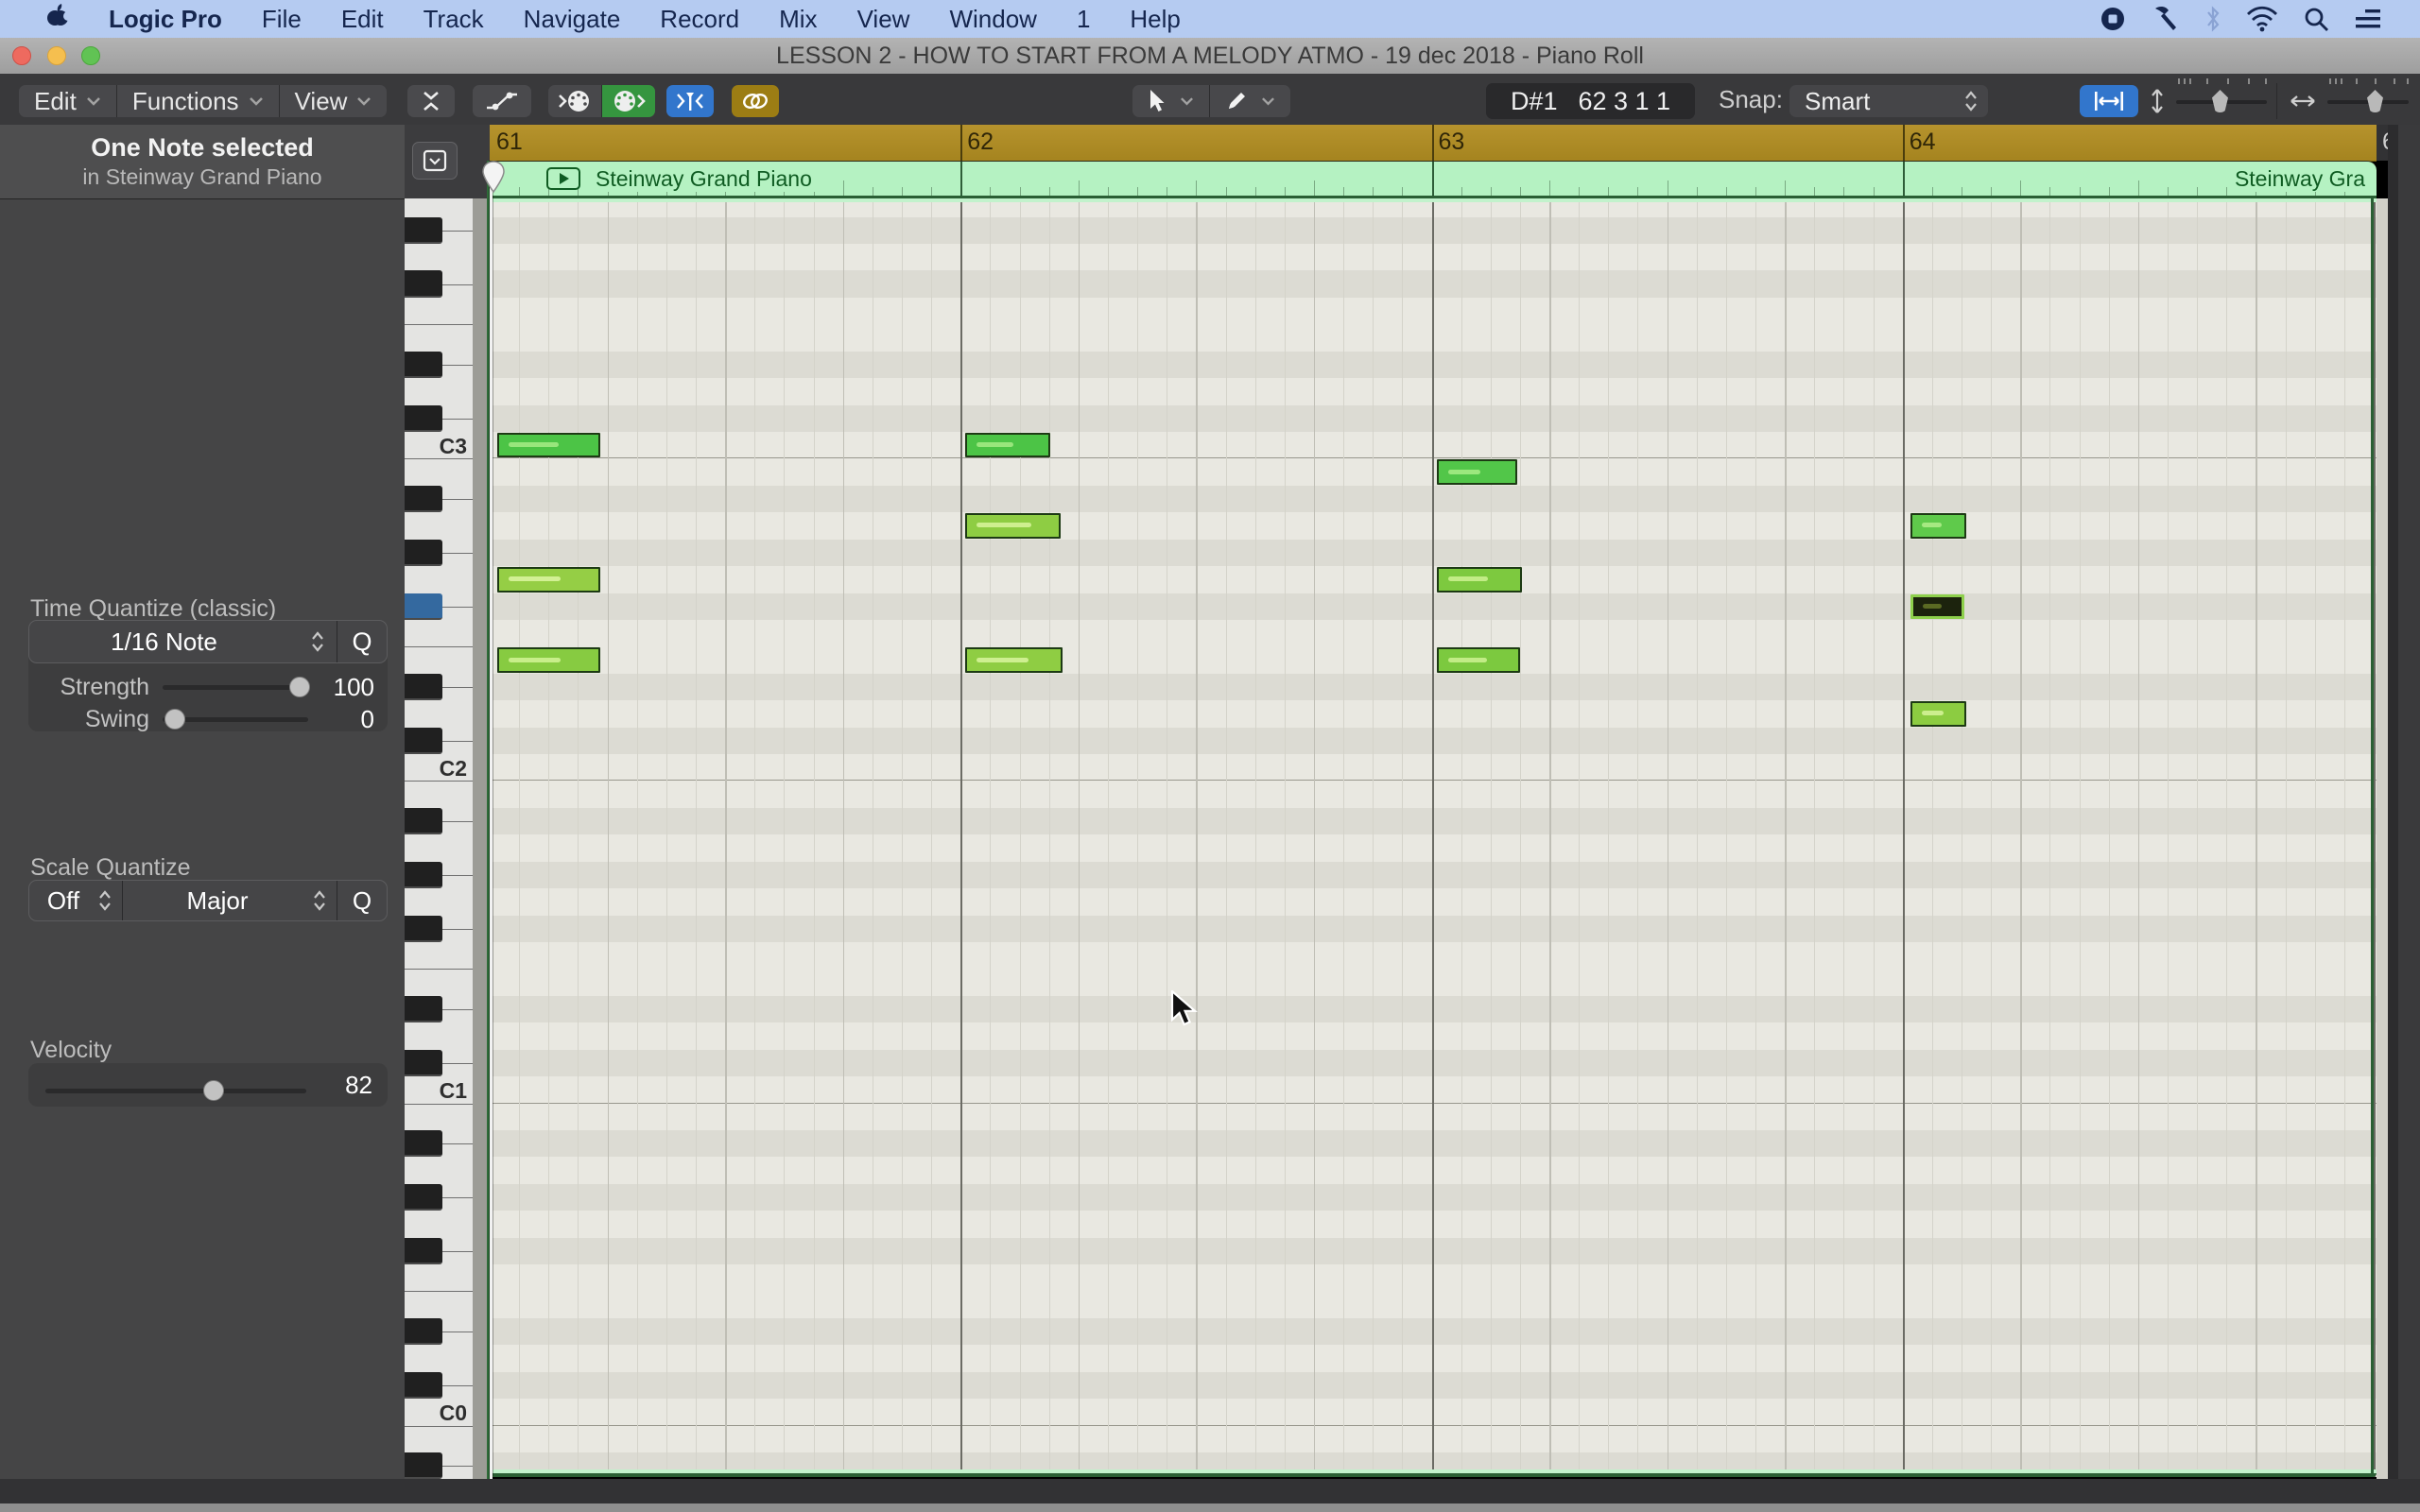 This screenshot has height=1512, width=2420. Describe the element at coordinates (235, 719) in the screenshot. I see `swing-slider` at that location.